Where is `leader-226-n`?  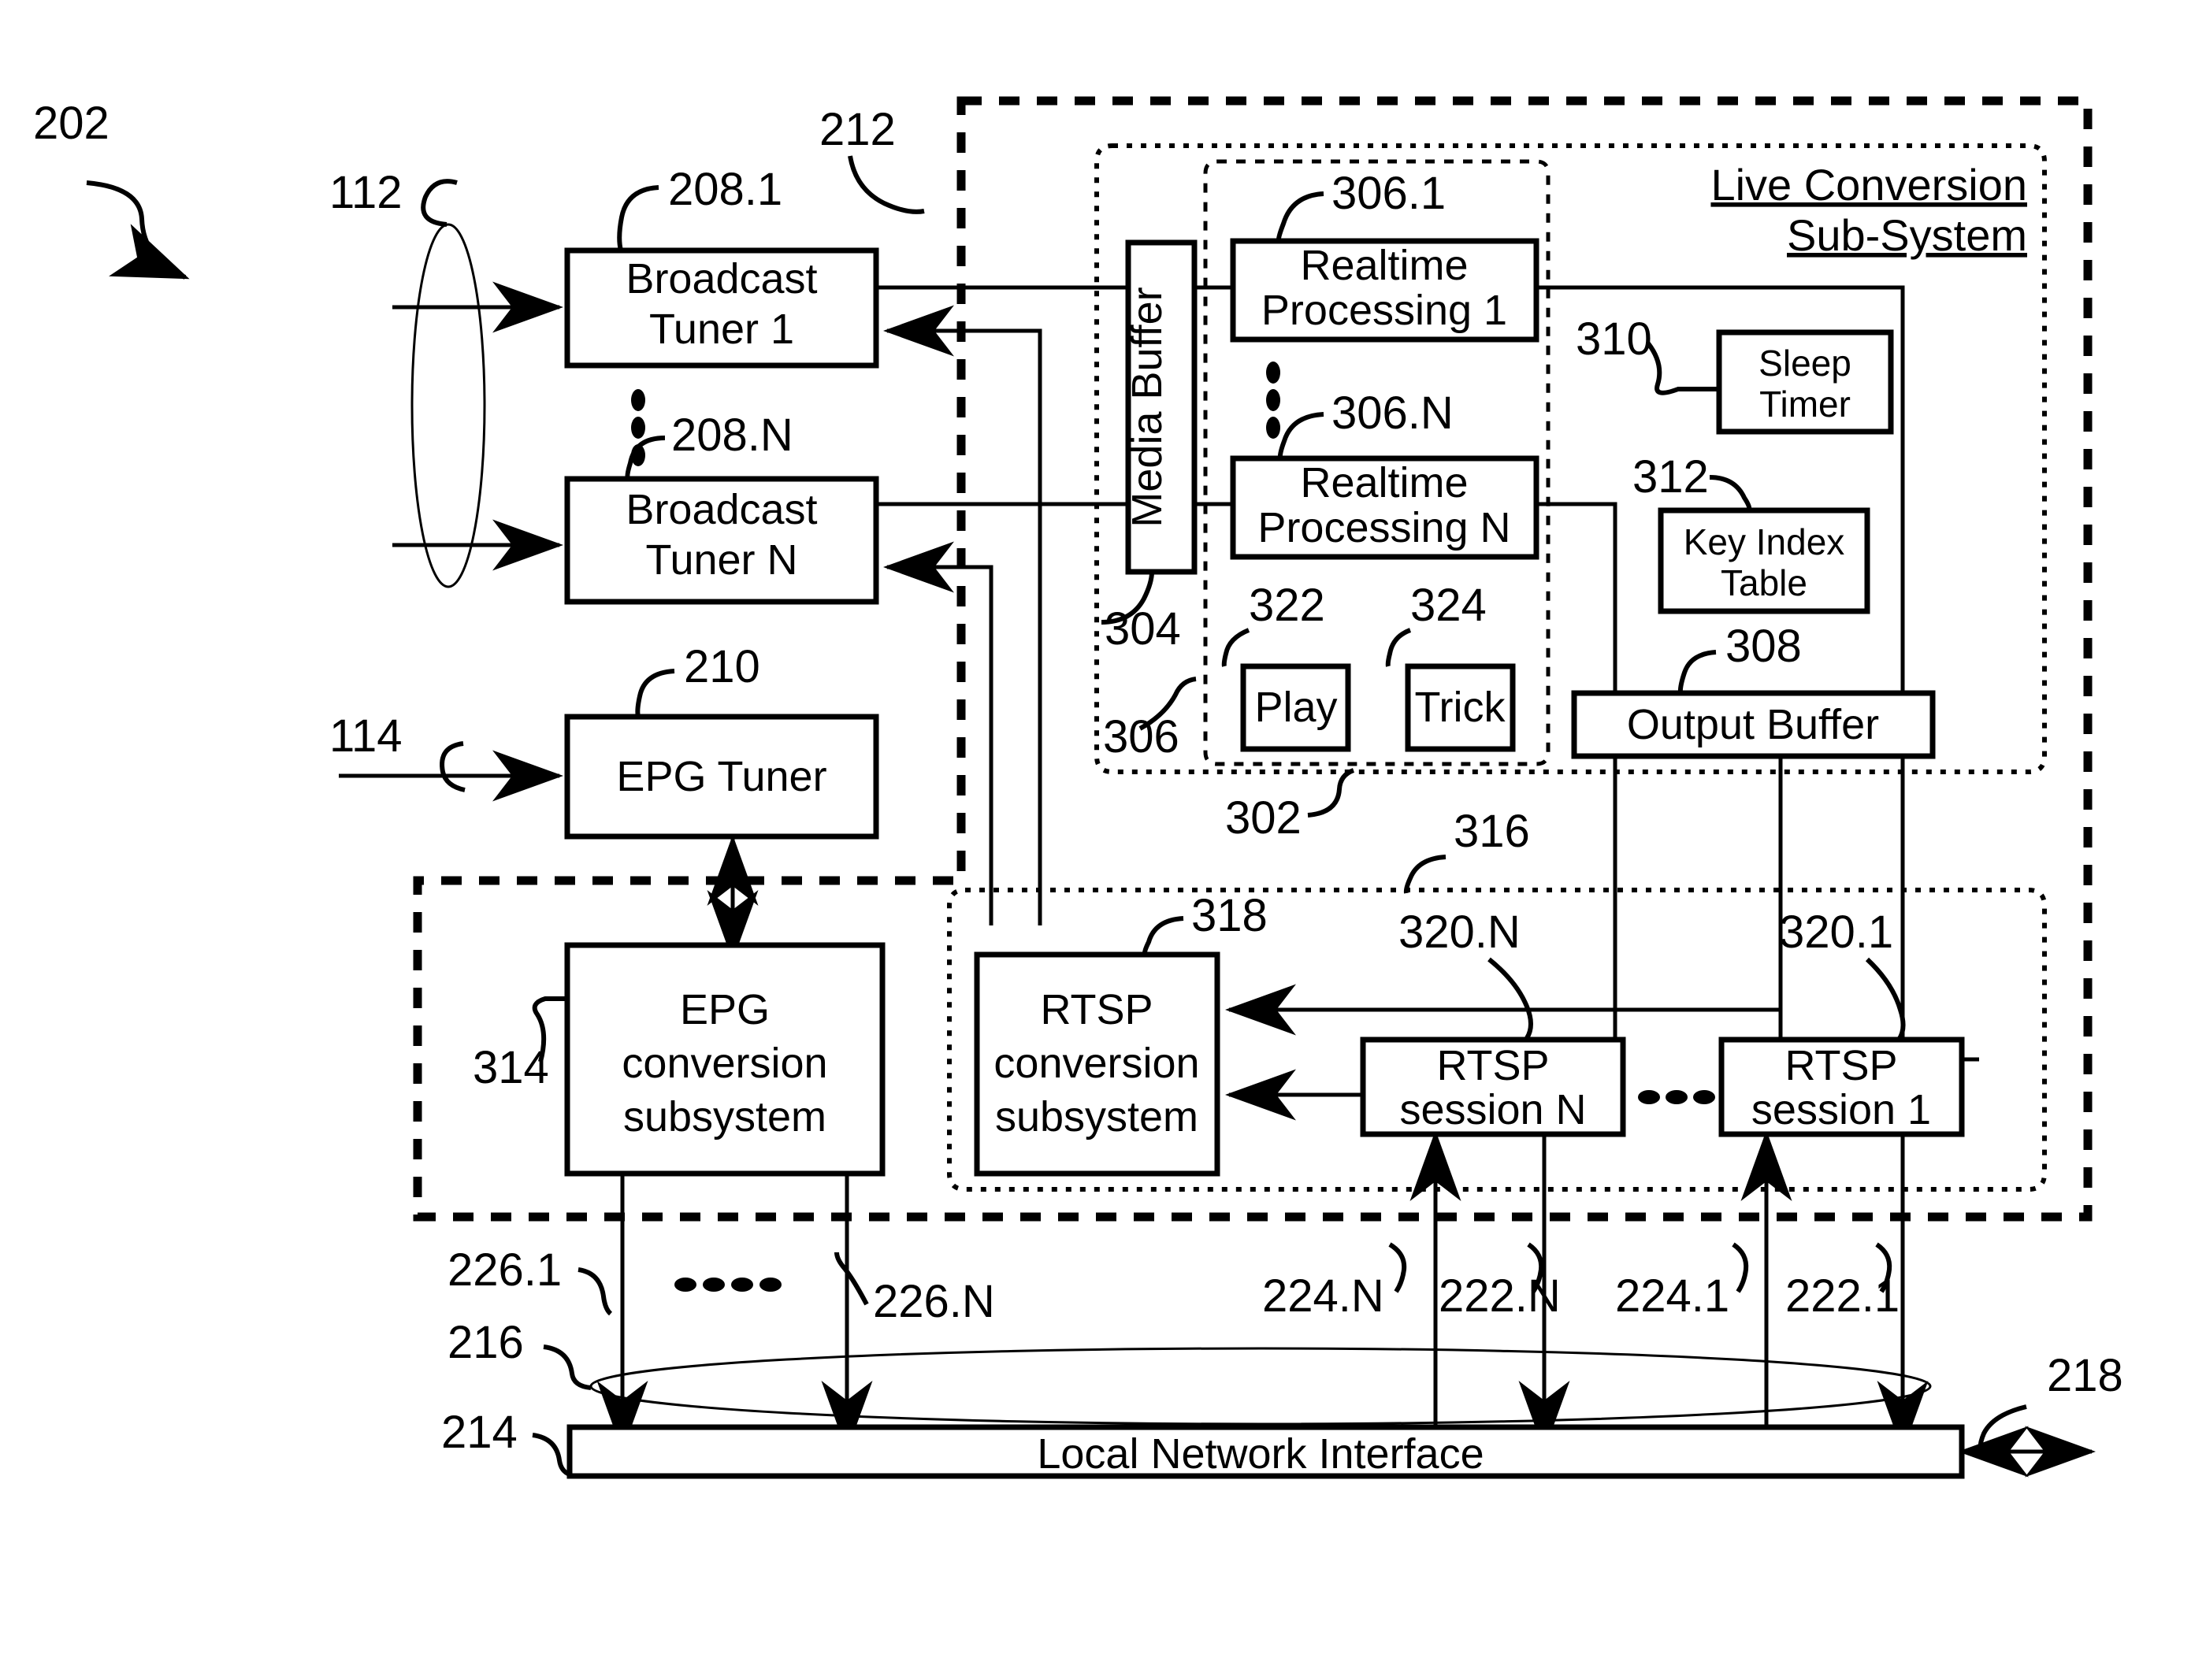
leader-226-n is located at coordinates (851, 1279).